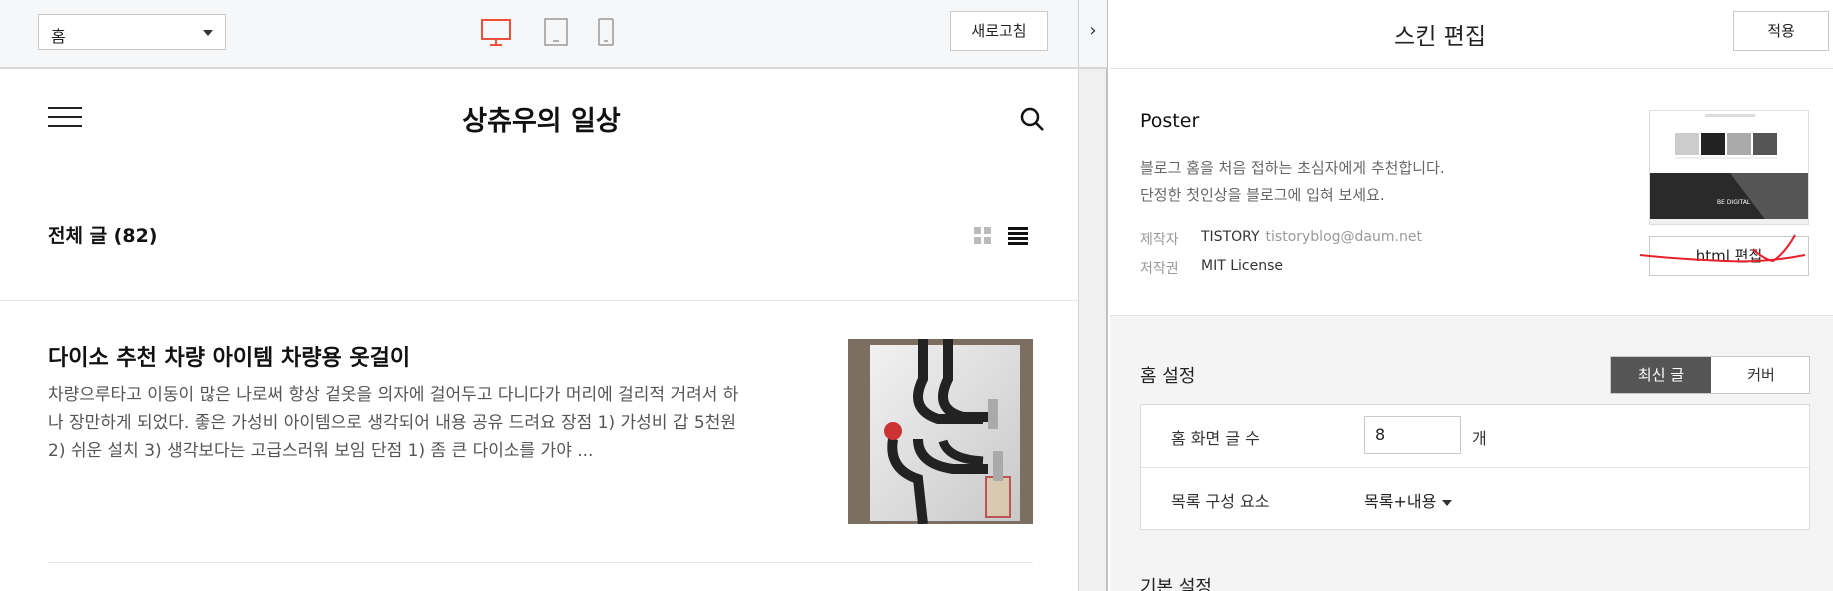 This screenshot has height=591, width=1833. Describe the element at coordinates (606, 32) in the screenshot. I see `phone-icon` at that location.